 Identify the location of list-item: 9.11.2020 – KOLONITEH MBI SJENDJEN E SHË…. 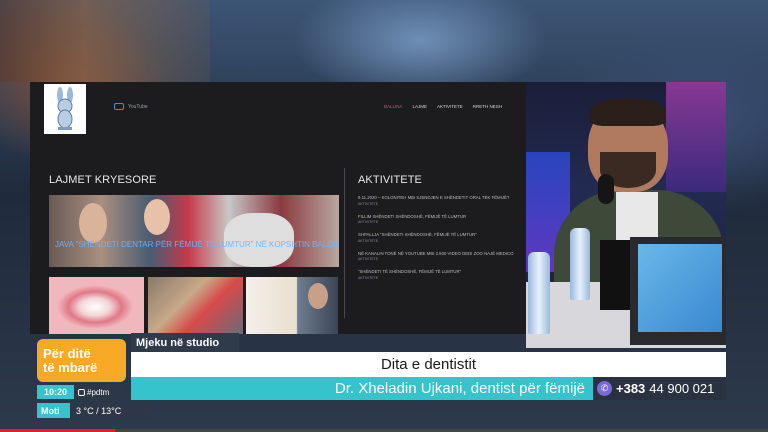
(438, 200).